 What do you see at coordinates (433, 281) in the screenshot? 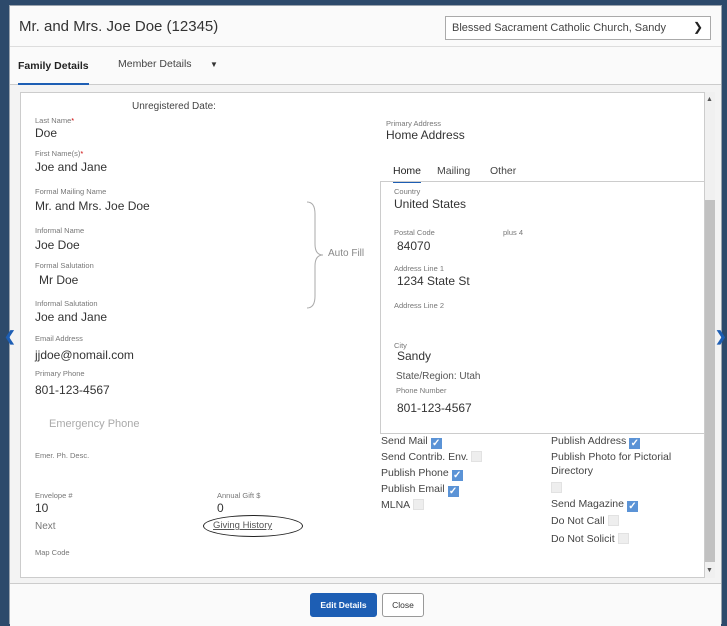
I see `address-line1-field: 1234 State St` at bounding box center [433, 281].